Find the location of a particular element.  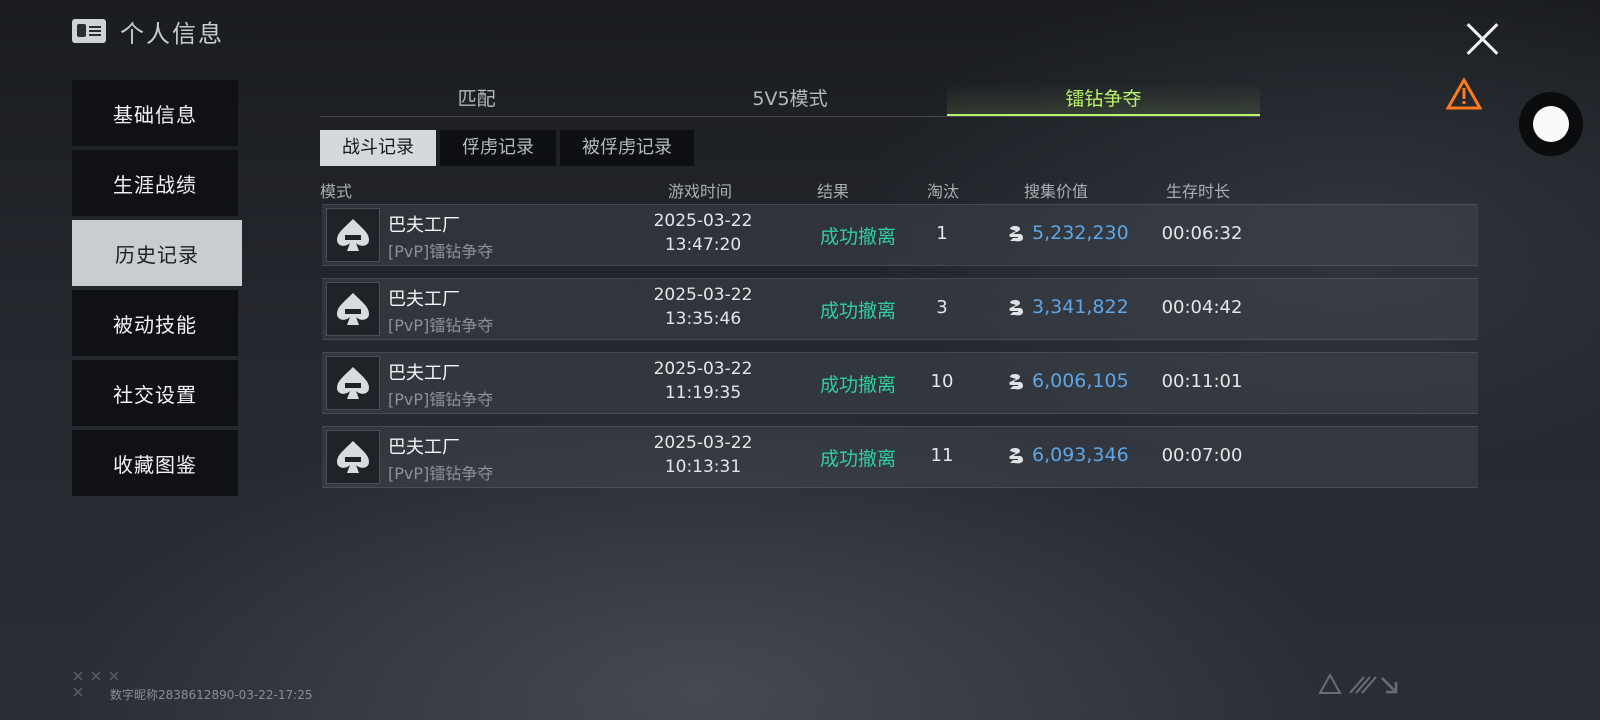

sidebar-item-label: 被动技能 is located at coordinates (155, 324).